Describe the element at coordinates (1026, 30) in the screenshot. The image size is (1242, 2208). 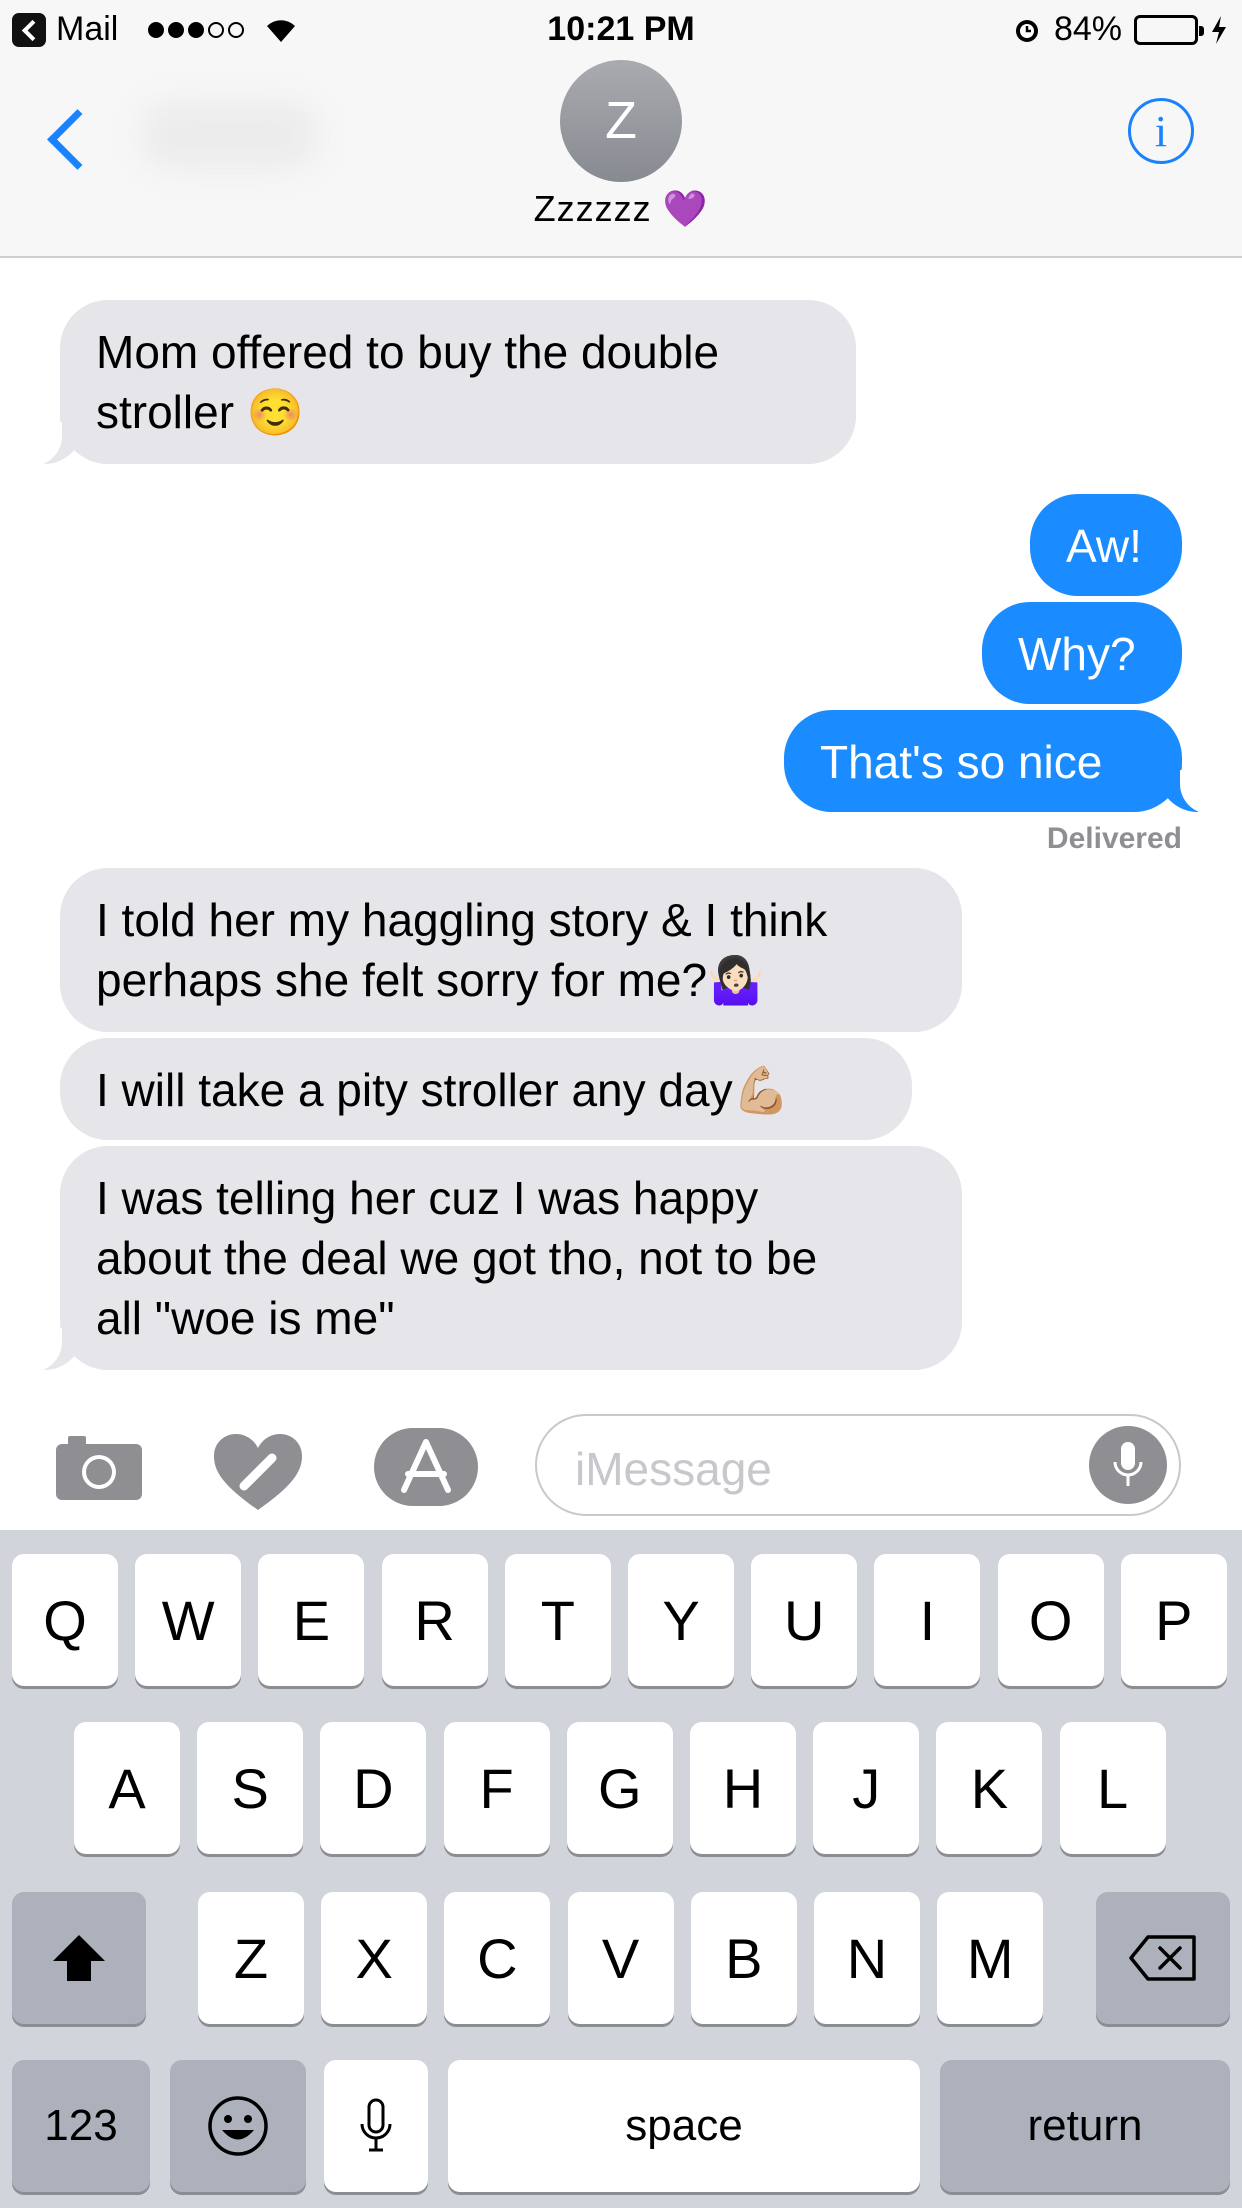
I see `alarm-icon` at that location.